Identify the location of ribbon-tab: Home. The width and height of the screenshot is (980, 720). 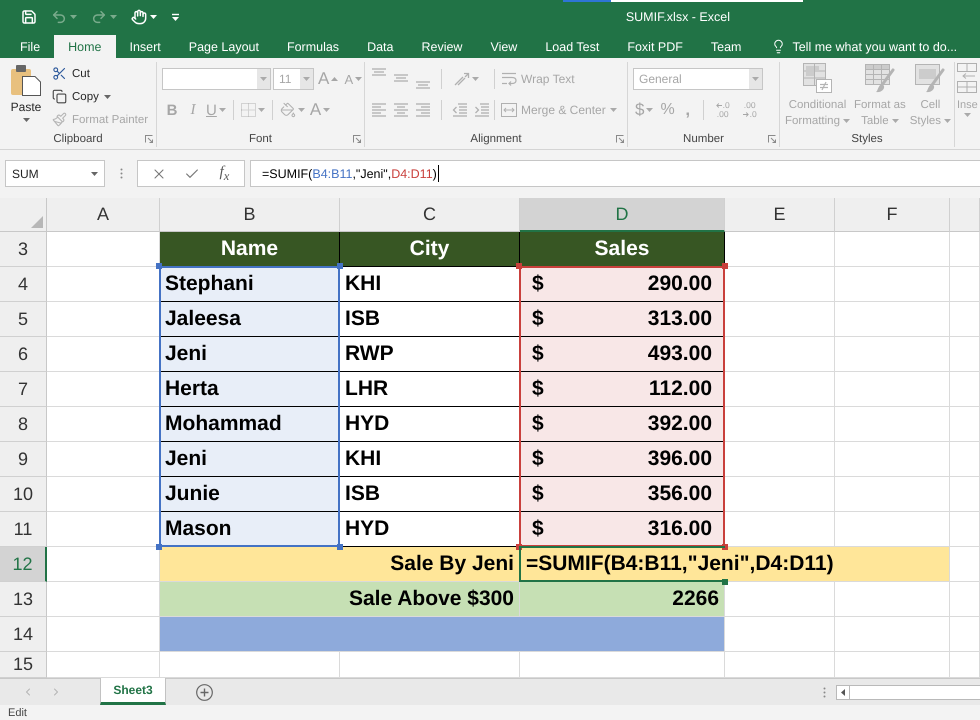
(85, 46).